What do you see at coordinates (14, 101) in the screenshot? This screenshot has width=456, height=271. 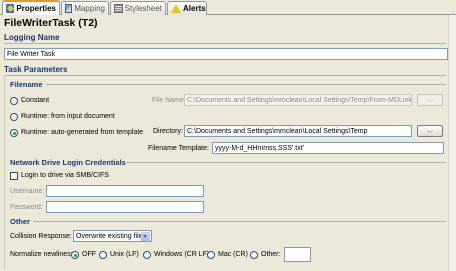 I see `radio-constant` at bounding box center [14, 101].